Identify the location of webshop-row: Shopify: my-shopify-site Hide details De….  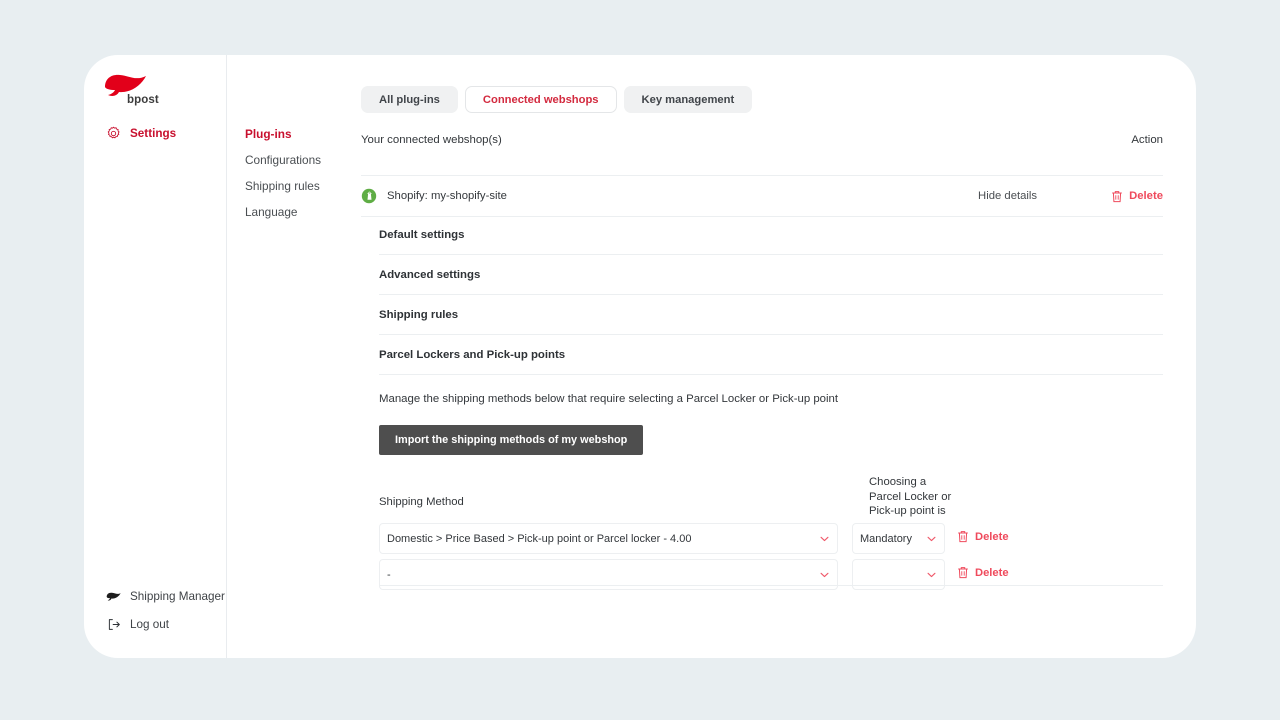
(762, 196).